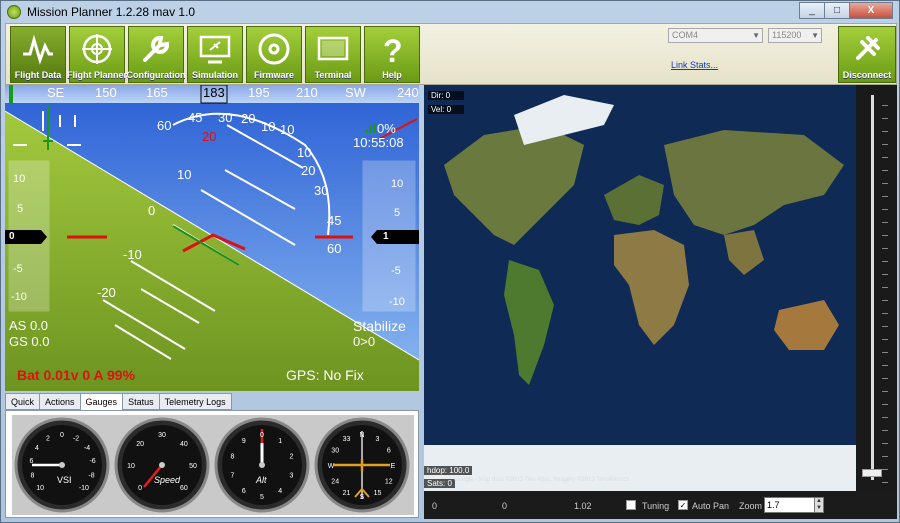 The width and height of the screenshot is (900, 523). I want to click on sats-label: Sats: 0, so click(439, 483).